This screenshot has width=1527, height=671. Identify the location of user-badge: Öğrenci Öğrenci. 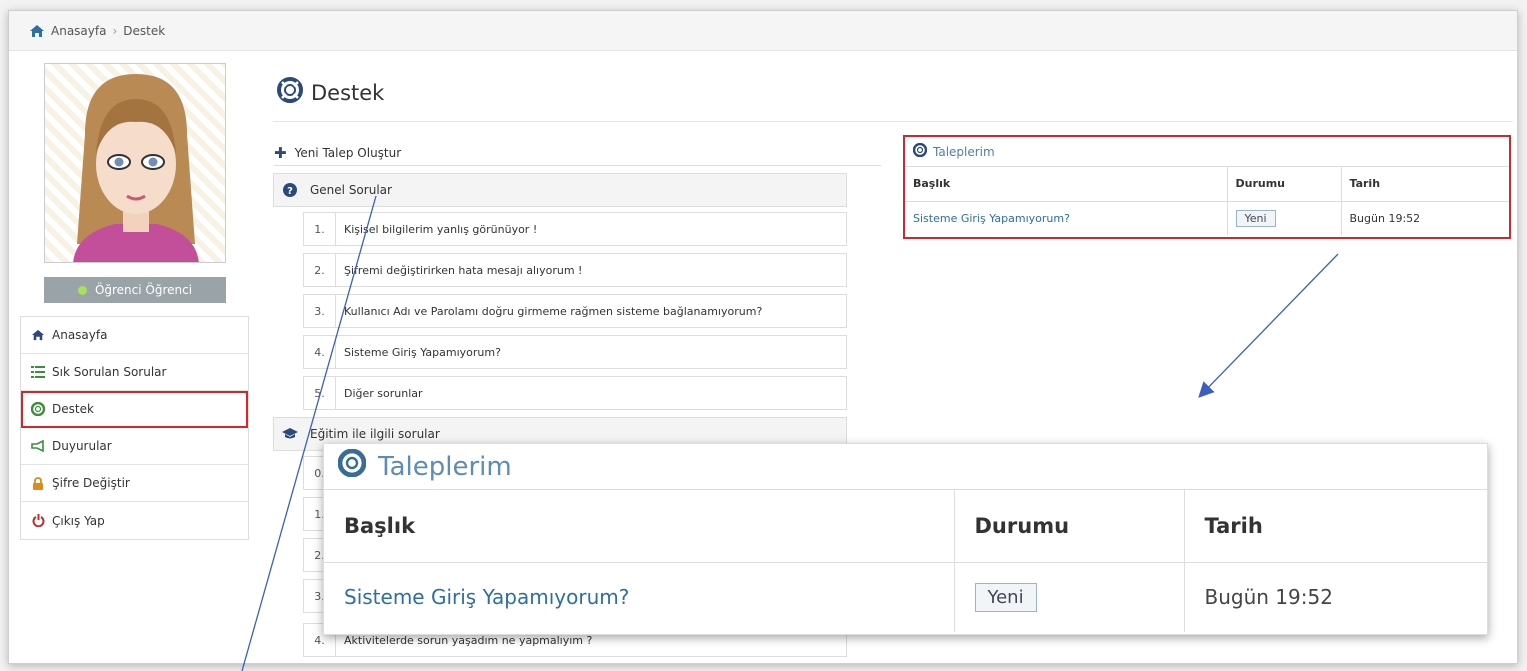
(135, 290).